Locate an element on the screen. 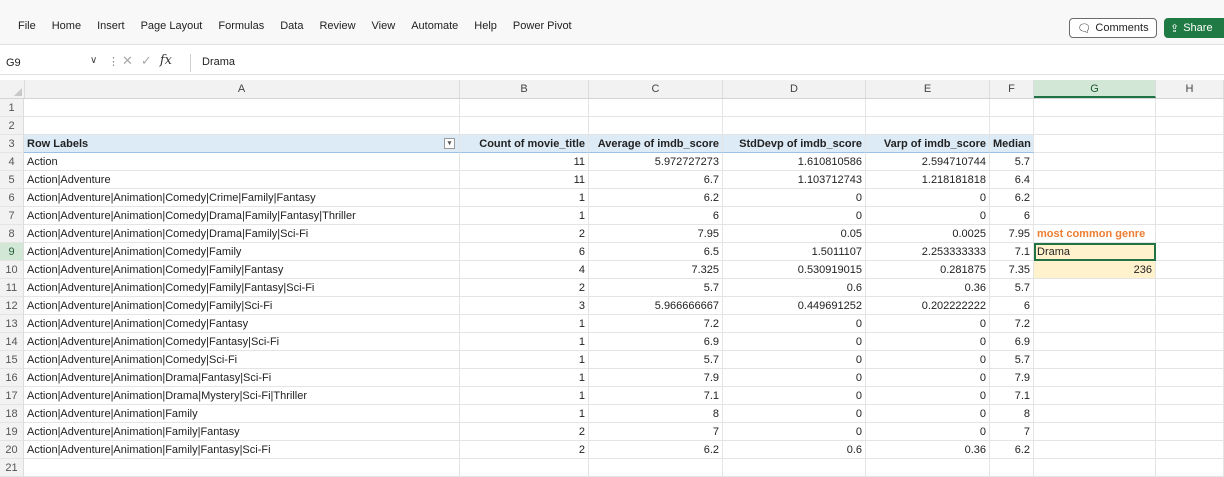 This screenshot has width=1224, height=477. median-cell: 7.35 is located at coordinates (1012, 270).